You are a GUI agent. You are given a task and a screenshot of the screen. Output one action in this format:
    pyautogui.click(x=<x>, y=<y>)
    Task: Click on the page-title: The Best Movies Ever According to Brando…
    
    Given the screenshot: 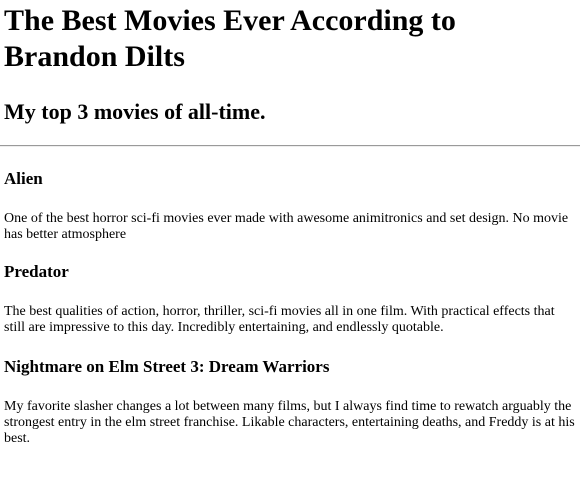 What is the action you would take?
    pyautogui.click(x=230, y=38)
    